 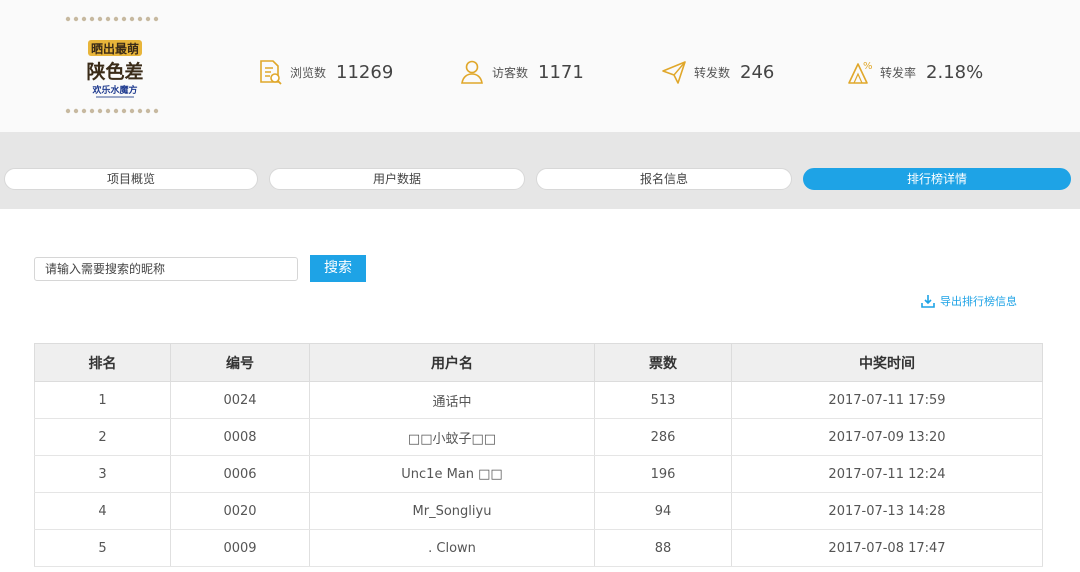 What do you see at coordinates (240, 548) in the screenshot?
I see `cell-id: 0009` at bounding box center [240, 548].